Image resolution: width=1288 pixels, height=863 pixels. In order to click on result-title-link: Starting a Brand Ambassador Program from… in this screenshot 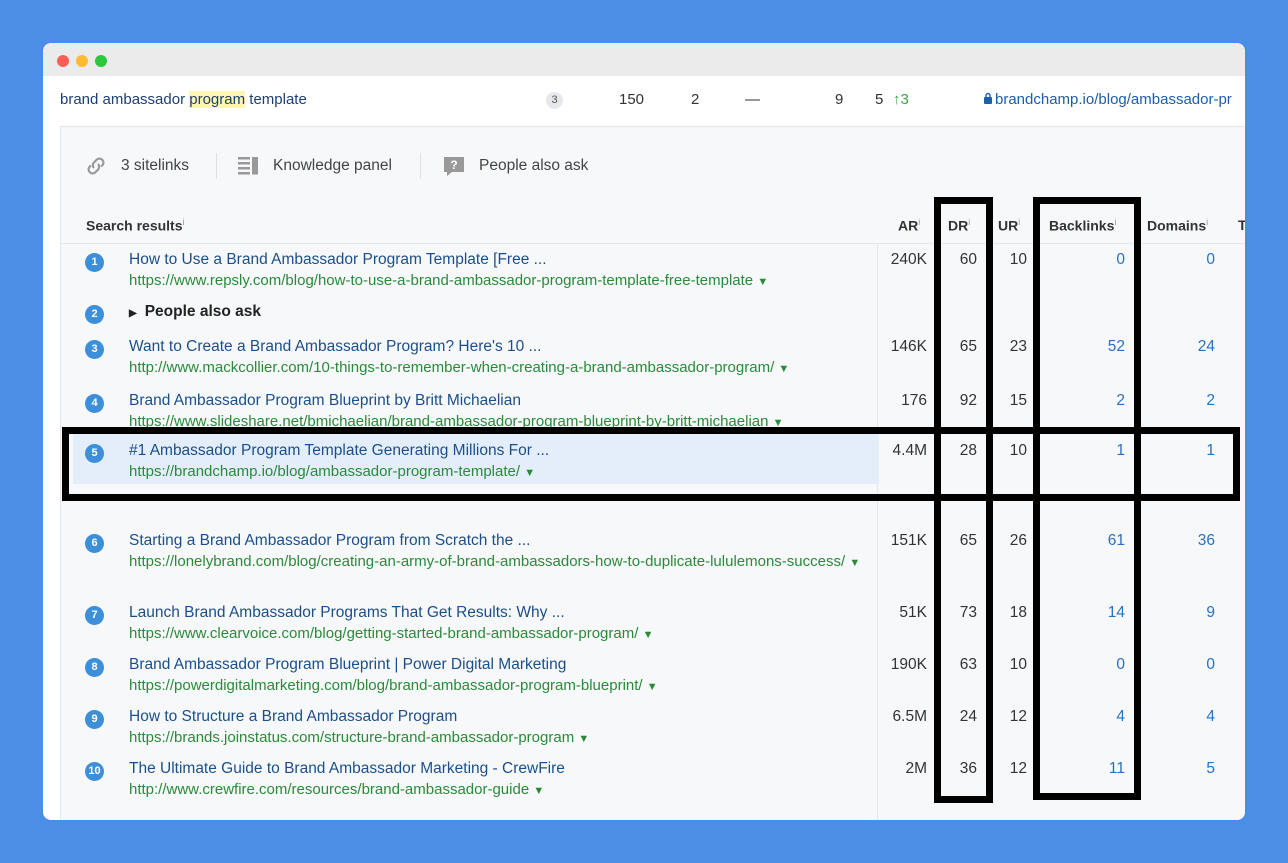, I will do `click(329, 541)`.